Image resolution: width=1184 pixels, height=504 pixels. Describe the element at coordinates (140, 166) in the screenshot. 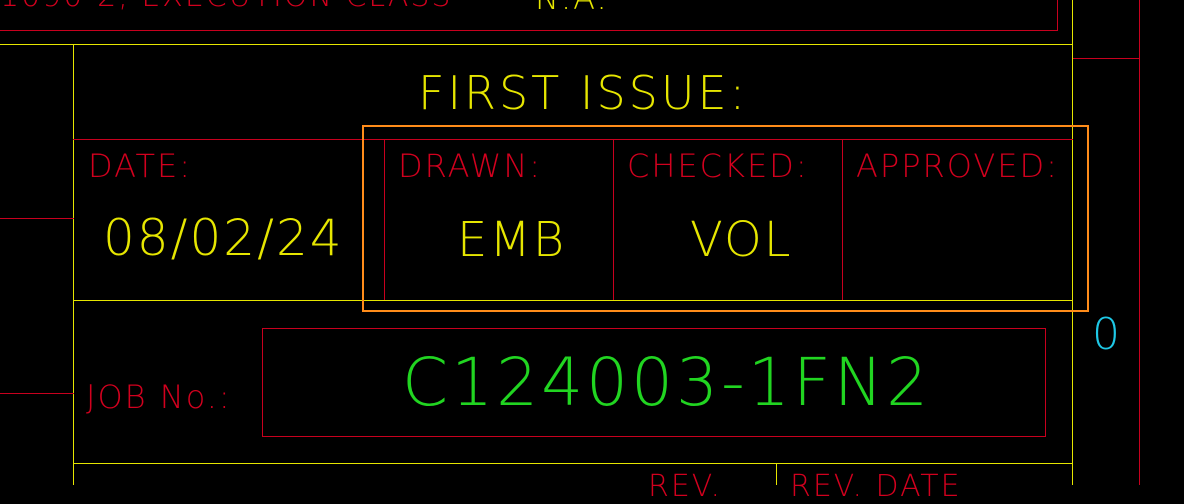

I see `date-label: DATE:` at that location.